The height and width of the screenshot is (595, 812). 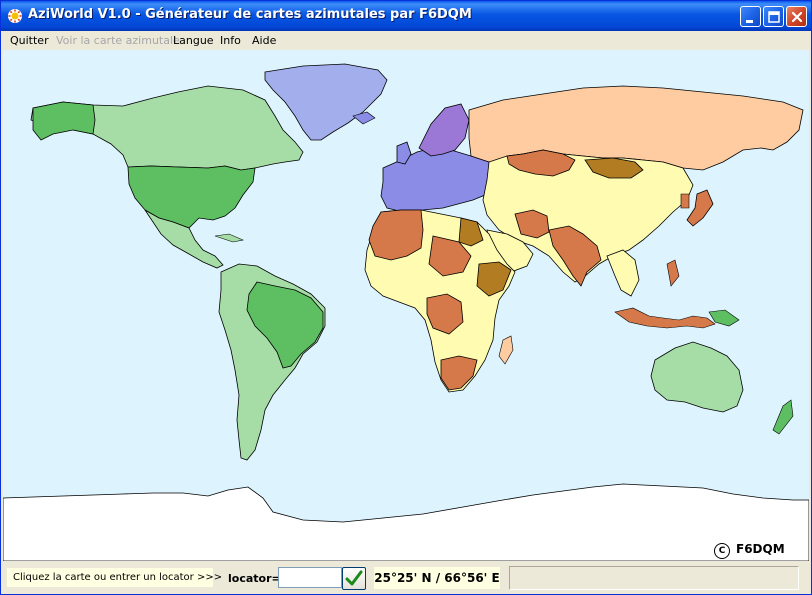 I want to click on usa, so click(x=191, y=197).